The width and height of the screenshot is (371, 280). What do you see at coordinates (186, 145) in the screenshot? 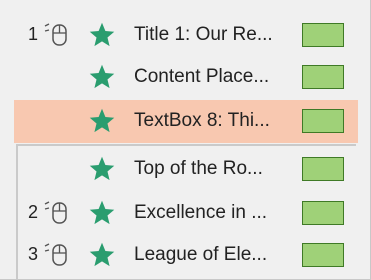
I see `group-divider` at bounding box center [186, 145].